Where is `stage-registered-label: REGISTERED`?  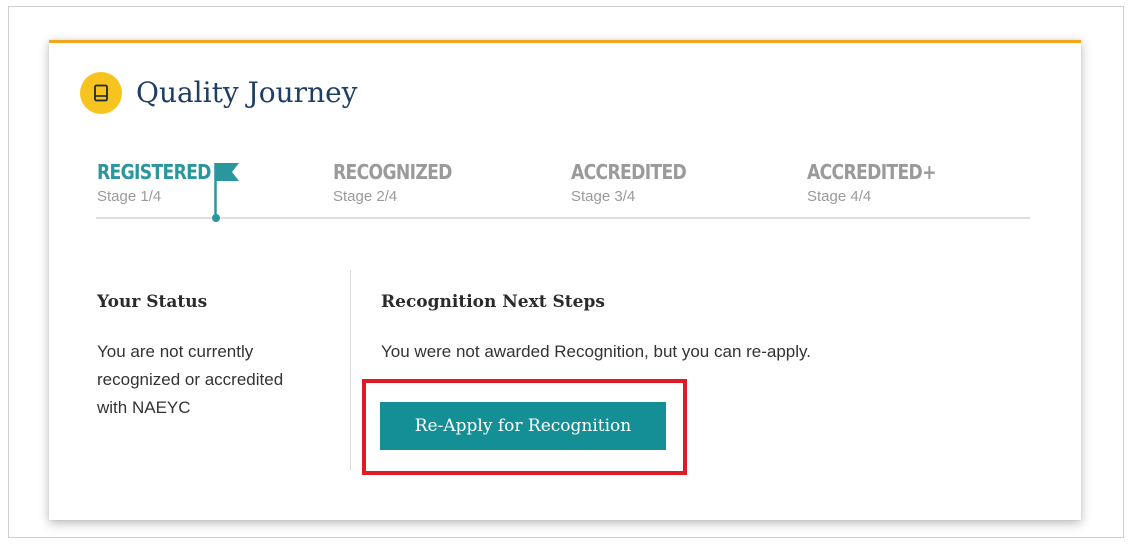 stage-registered-label: REGISTERED is located at coordinates (154, 172).